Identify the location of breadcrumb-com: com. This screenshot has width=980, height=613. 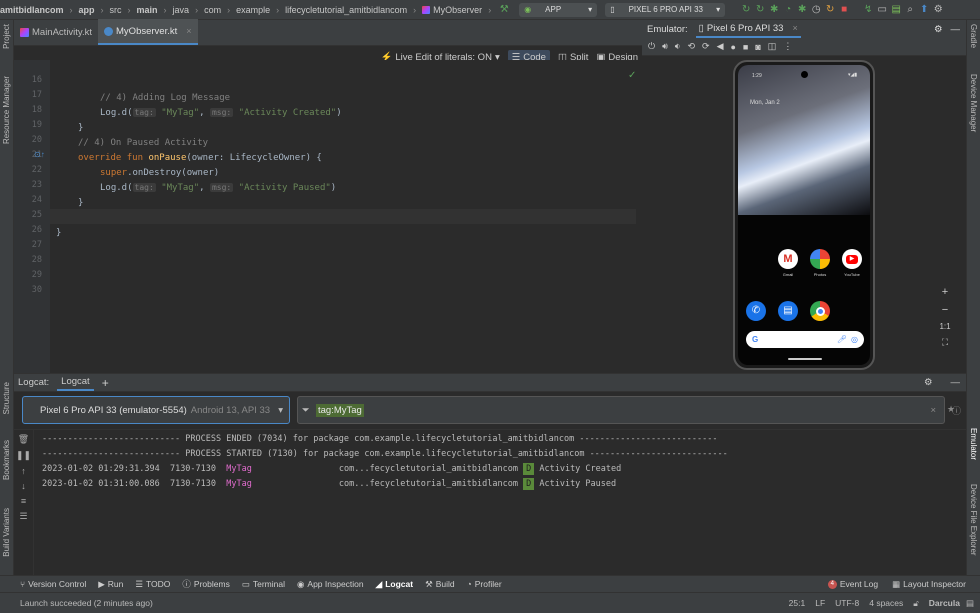
(212, 10).